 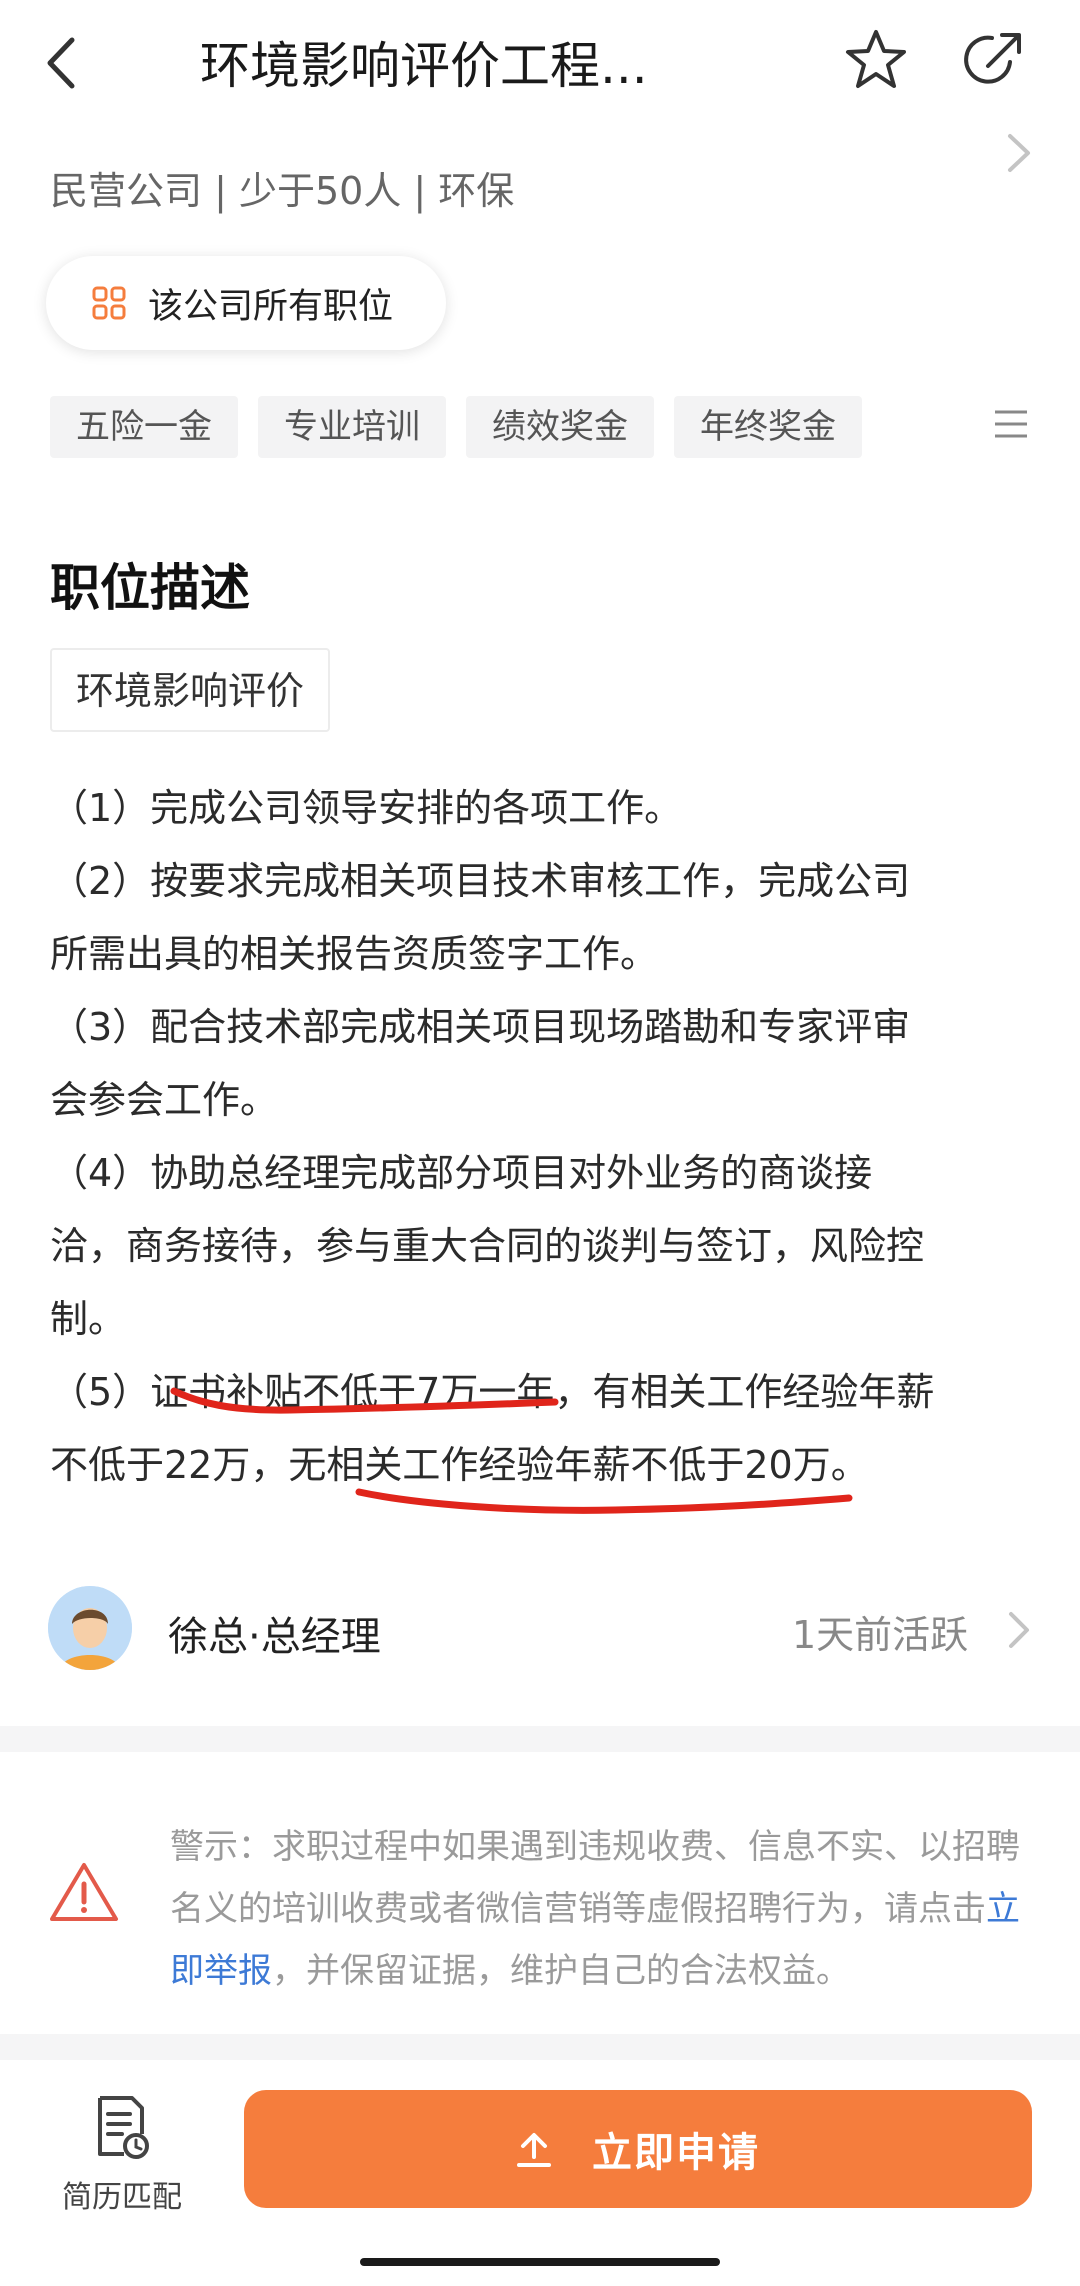 What do you see at coordinates (880, 1635) in the screenshot?
I see `recruiter-active-status: 1天前活跃` at bounding box center [880, 1635].